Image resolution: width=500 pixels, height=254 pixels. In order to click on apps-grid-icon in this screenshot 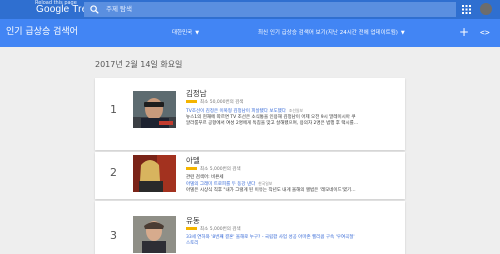, I will do `click(466, 9)`.